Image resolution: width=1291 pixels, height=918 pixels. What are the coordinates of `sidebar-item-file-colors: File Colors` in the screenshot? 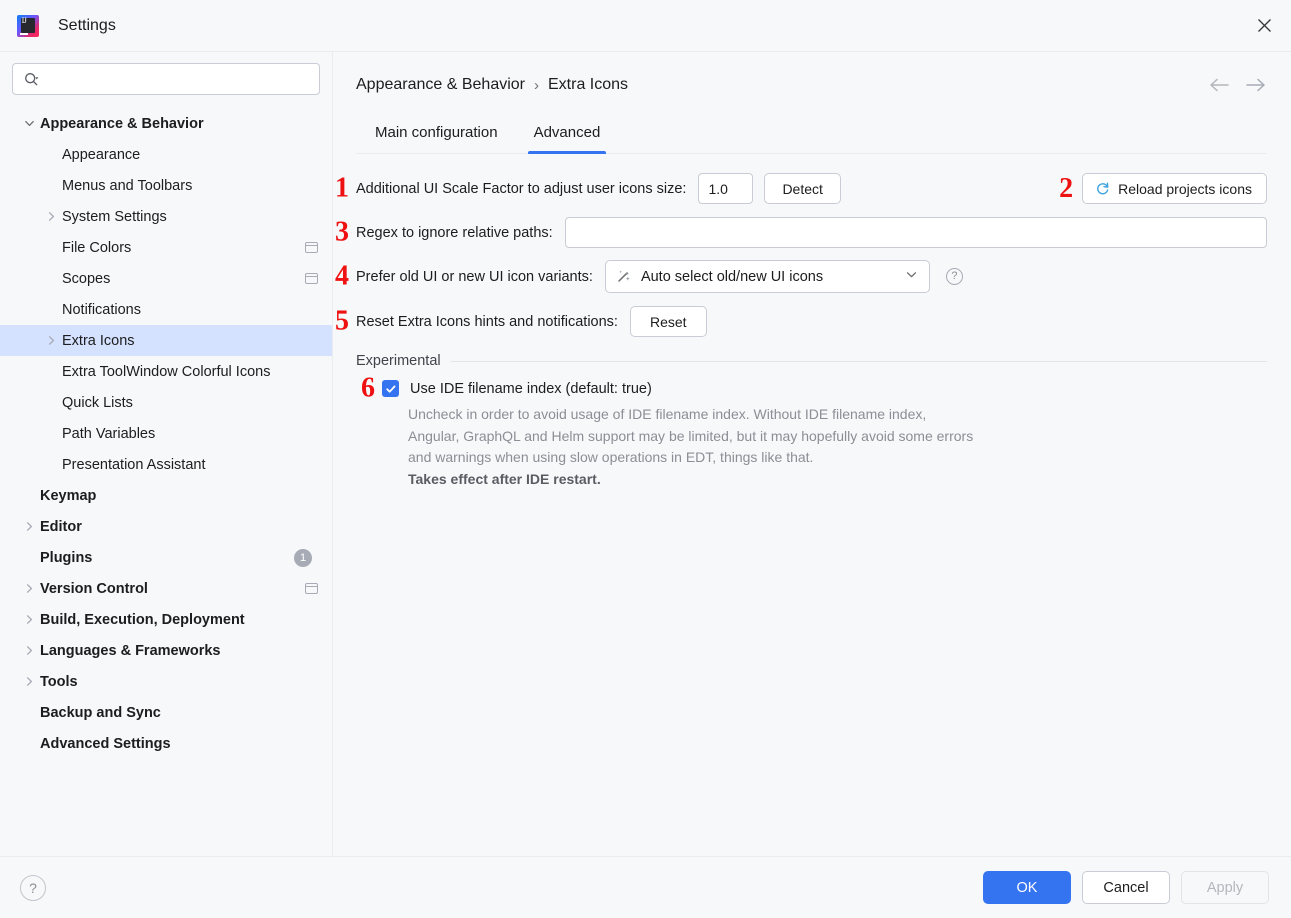 It's located at (166, 247).